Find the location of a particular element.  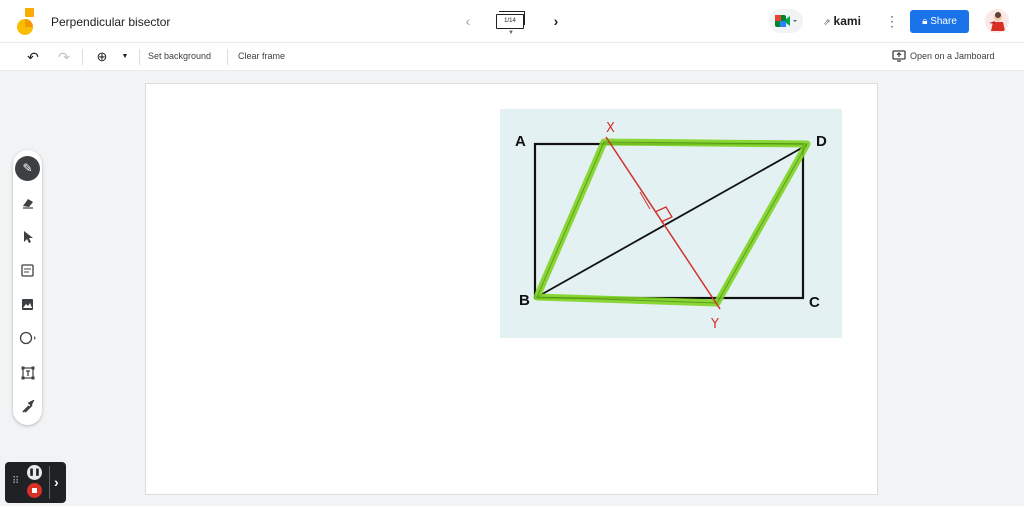

pen-tool-button: ✎ is located at coordinates (27, 168).